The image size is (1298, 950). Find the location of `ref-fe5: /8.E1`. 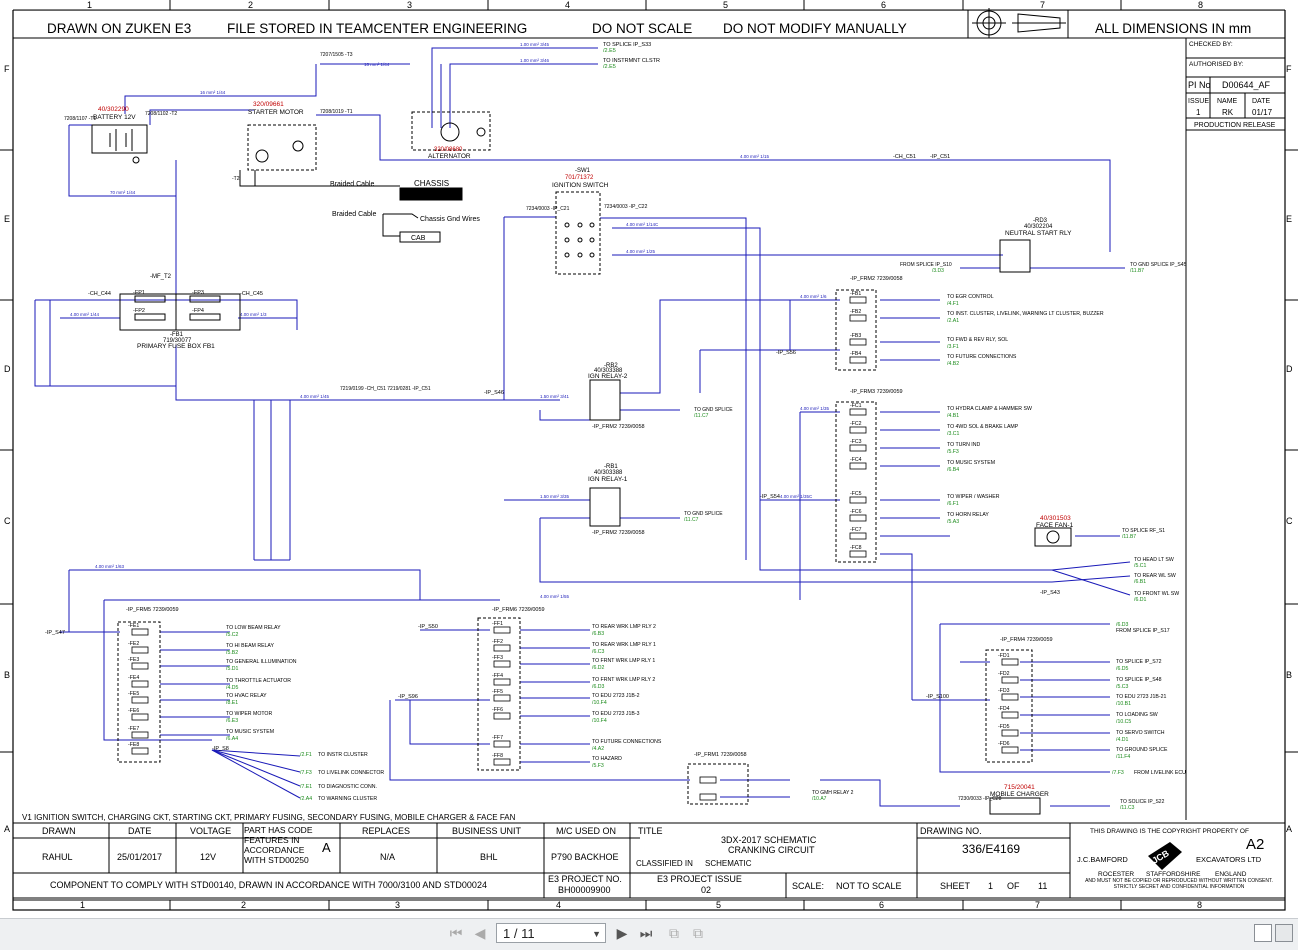

ref-fe5: /8.E1 is located at coordinates (232, 703).